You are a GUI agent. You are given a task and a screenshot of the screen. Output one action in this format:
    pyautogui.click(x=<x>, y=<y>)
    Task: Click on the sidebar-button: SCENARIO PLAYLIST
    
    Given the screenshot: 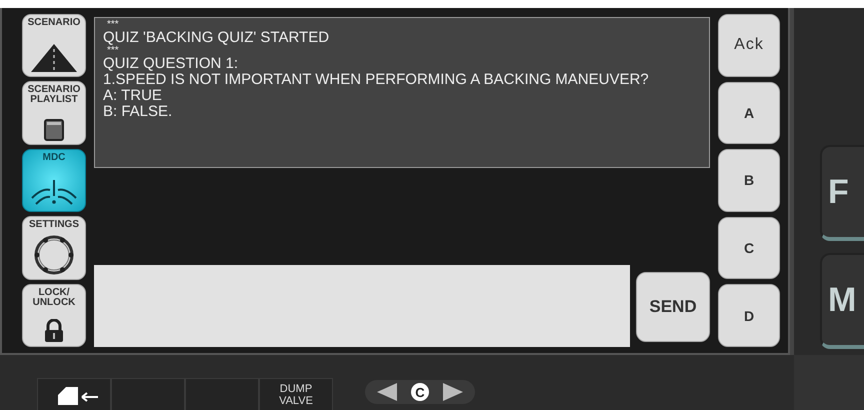 What is the action you would take?
    pyautogui.click(x=54, y=113)
    